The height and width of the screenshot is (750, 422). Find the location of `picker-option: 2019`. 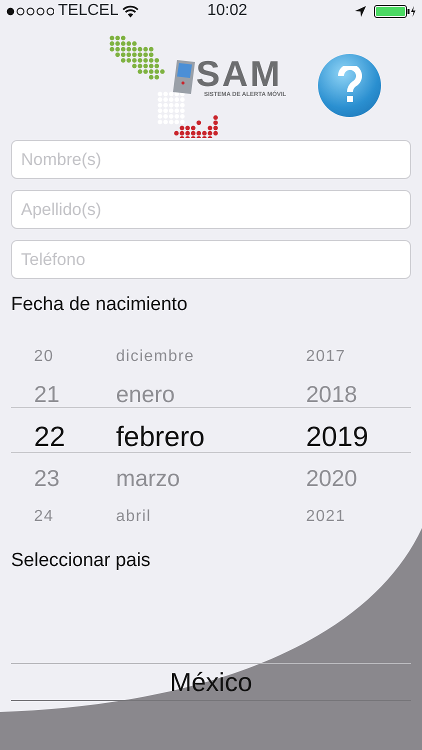

picker-option: 2019 is located at coordinates (337, 437).